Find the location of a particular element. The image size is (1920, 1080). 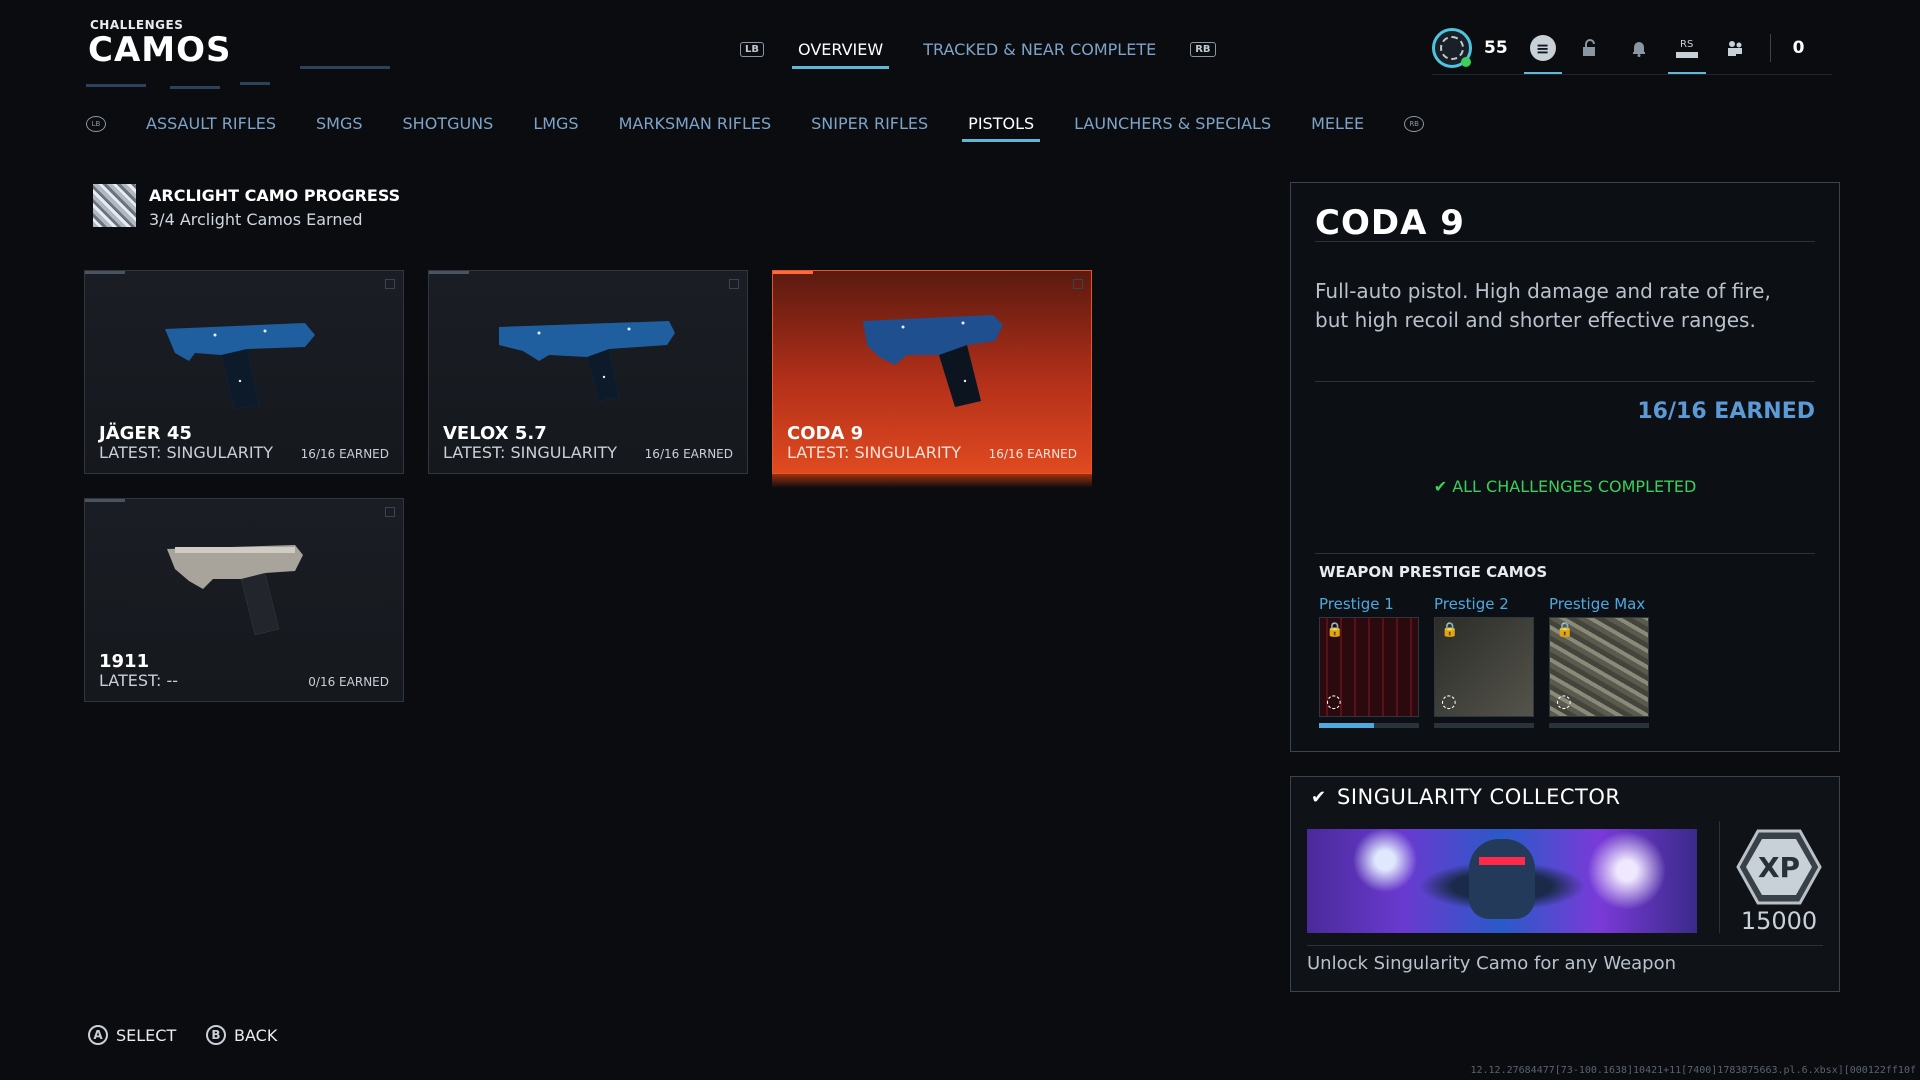

prestige-camo-2: Prestige 2 🔒 ◌ is located at coordinates (1484, 661).